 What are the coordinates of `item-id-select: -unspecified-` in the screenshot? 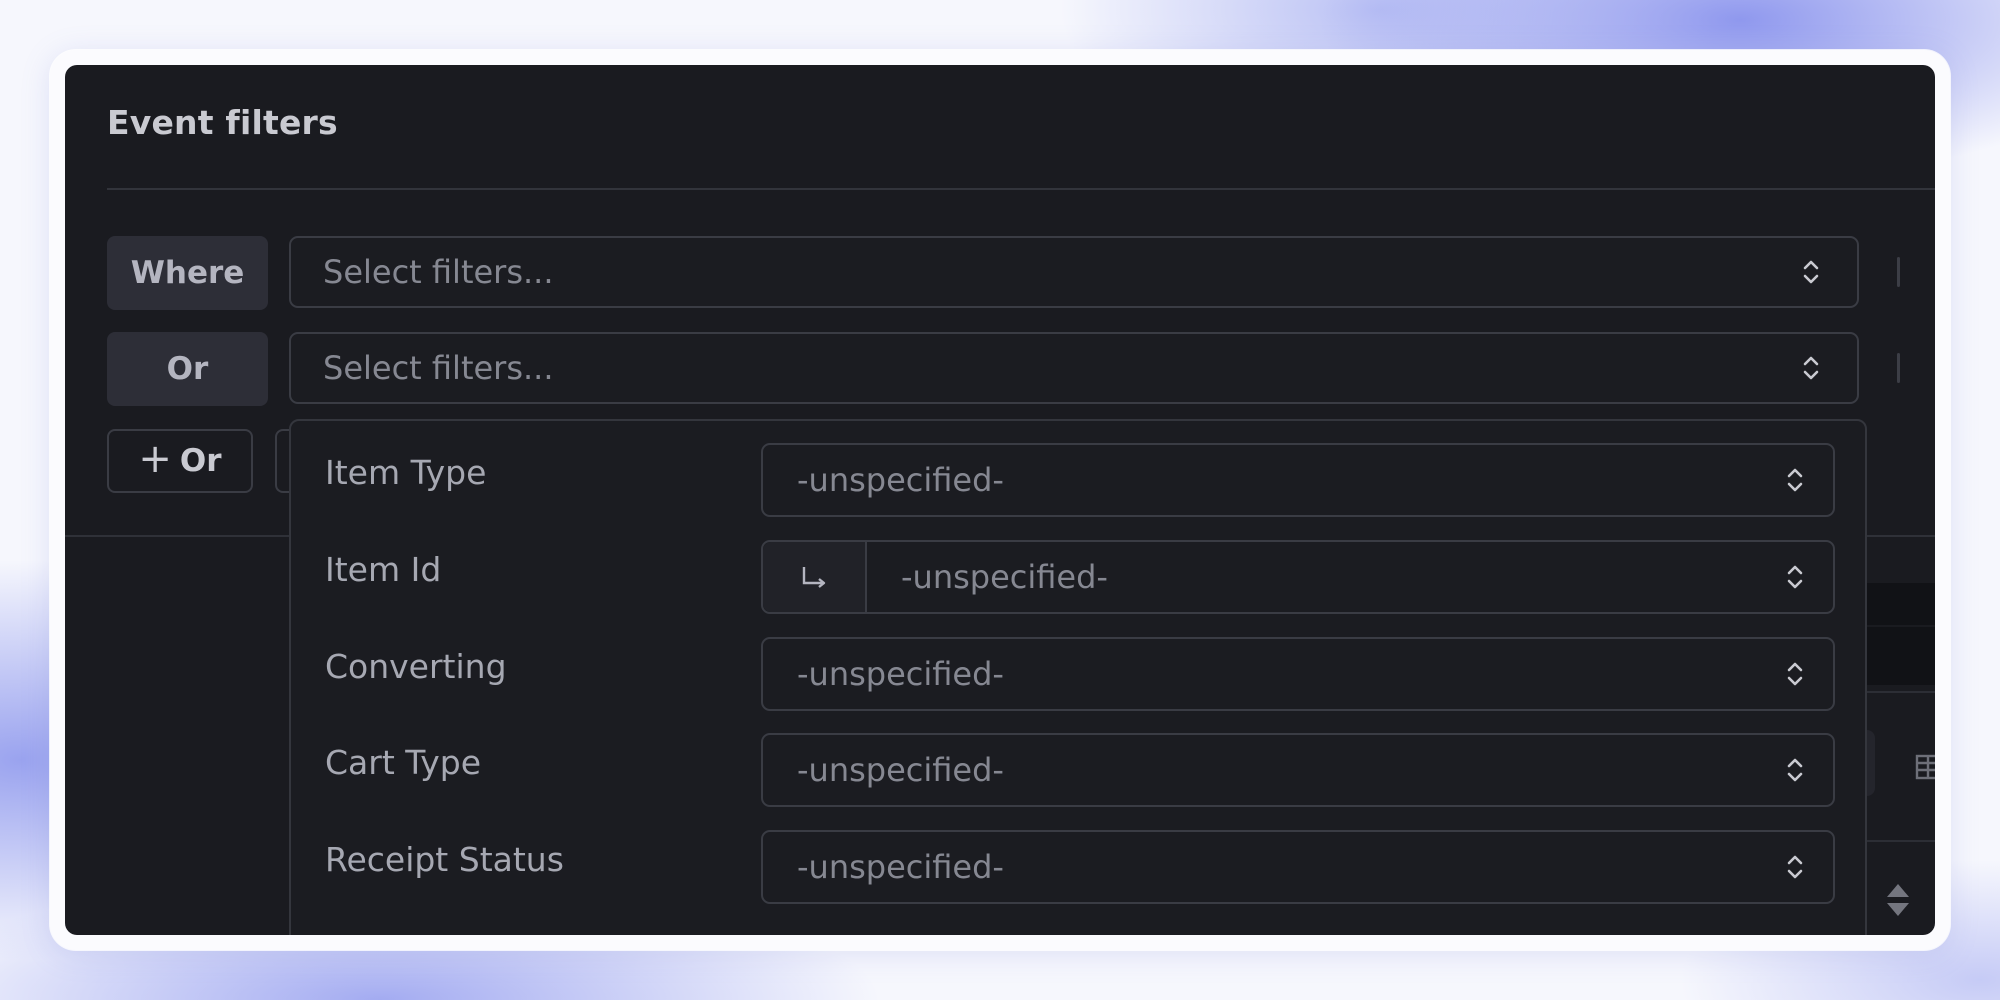 It's located at (1298, 577).